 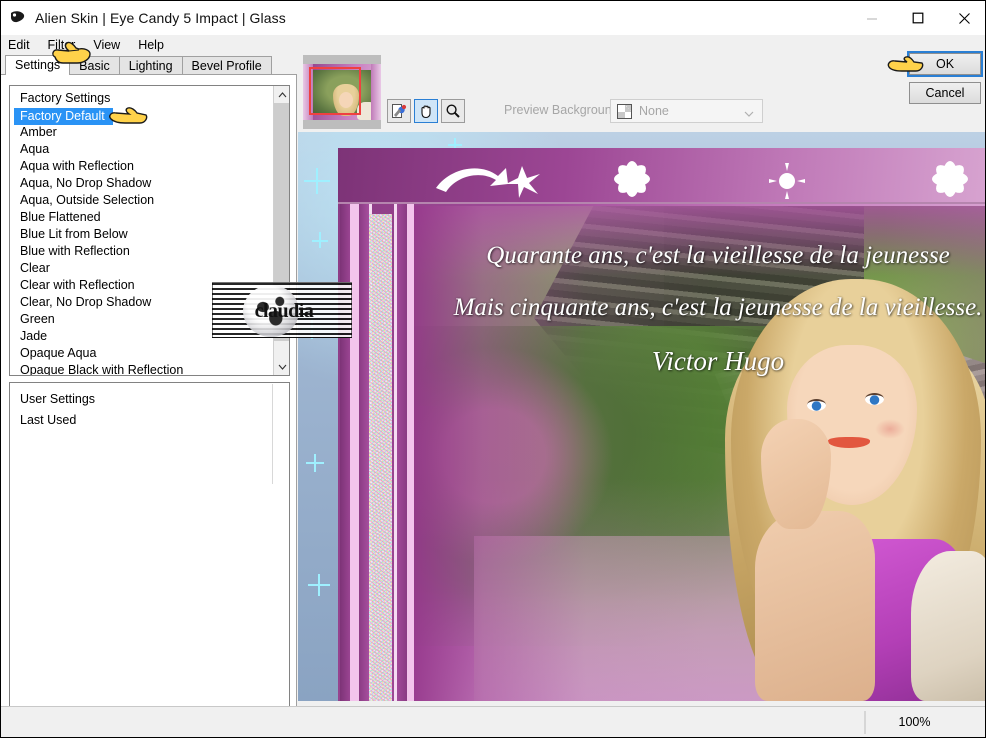 I want to click on tab-basic: Basic, so click(x=94, y=65).